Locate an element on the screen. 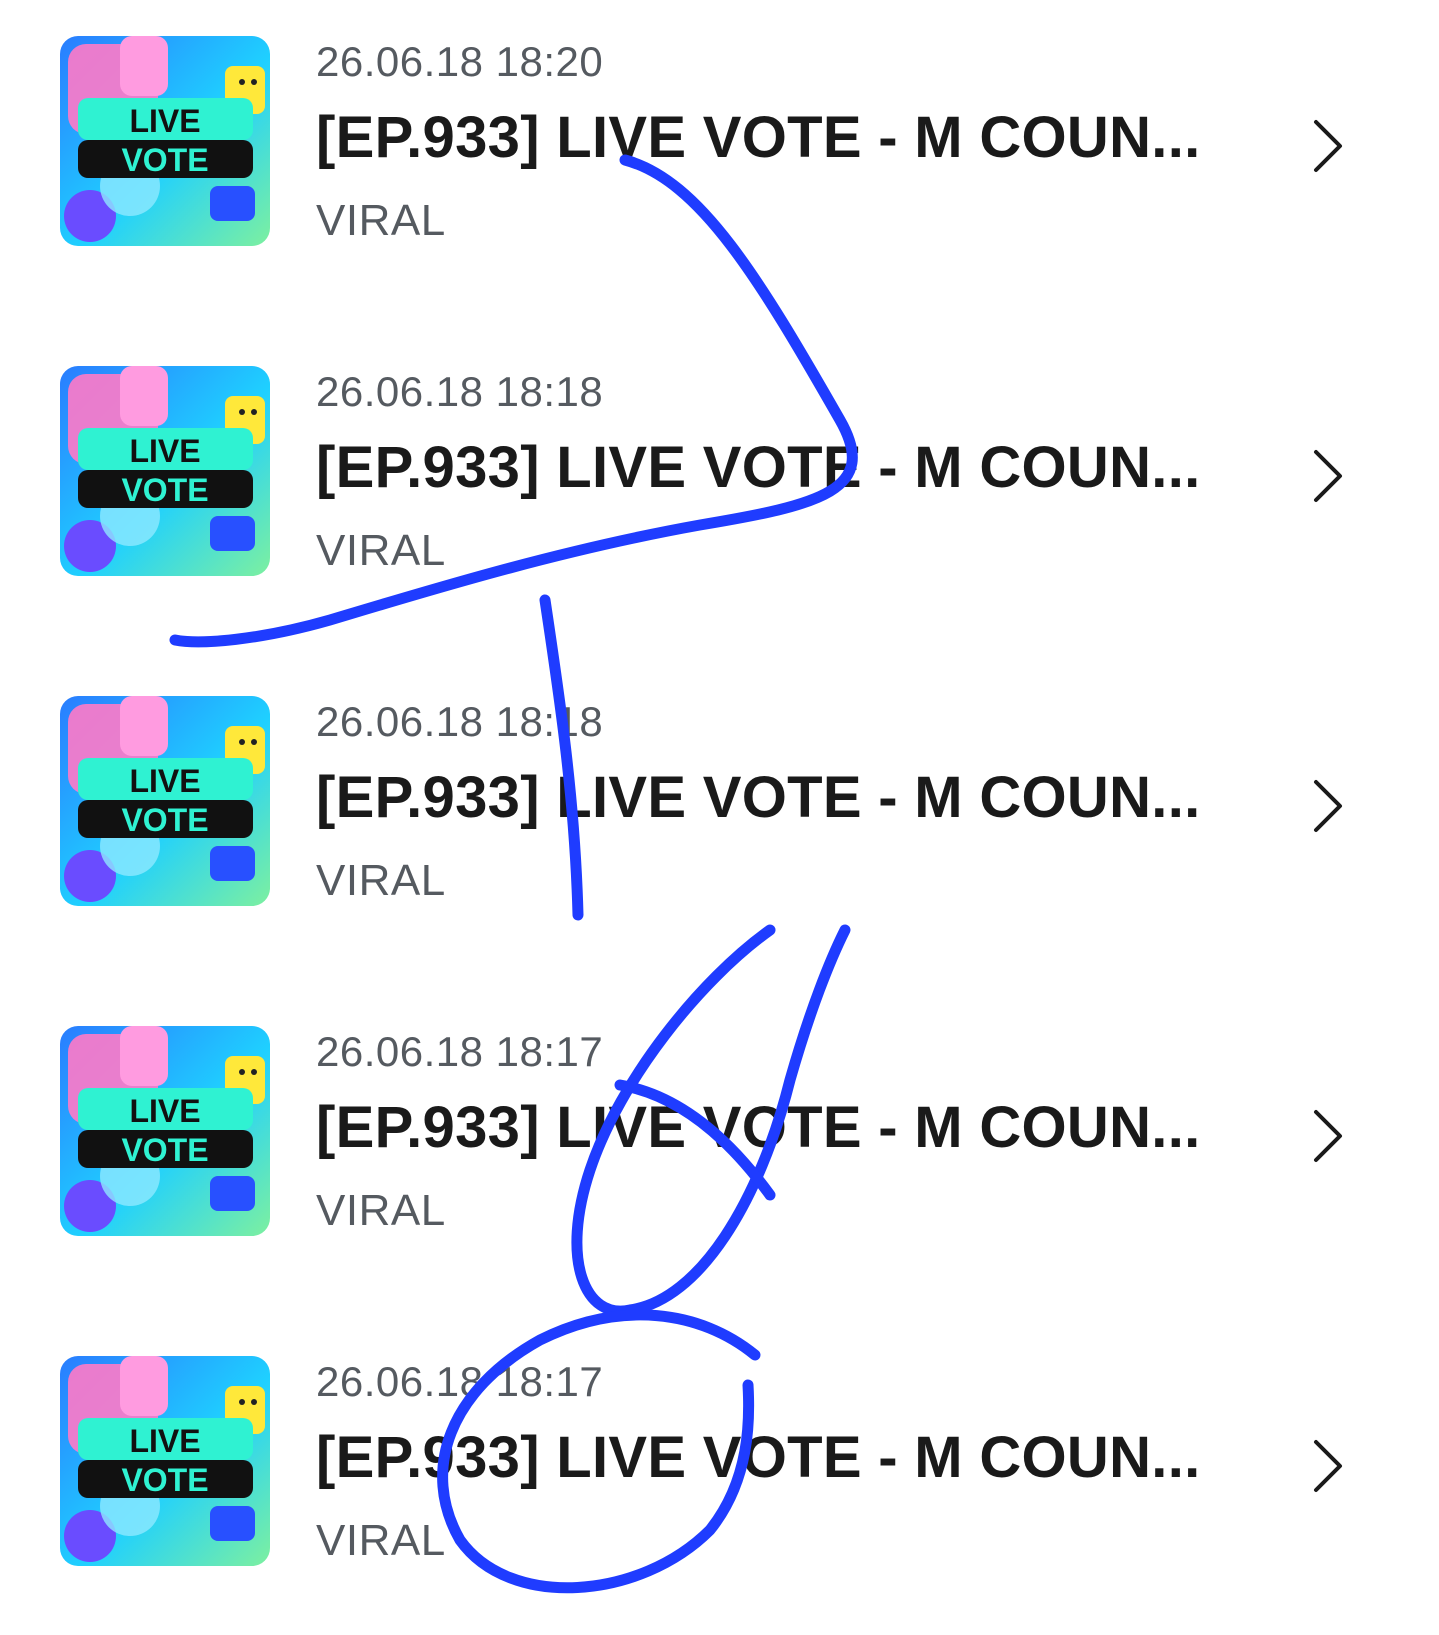 This screenshot has width=1439, height=1635. item-date: 26.06.18 18:20 is located at coordinates (460, 61).